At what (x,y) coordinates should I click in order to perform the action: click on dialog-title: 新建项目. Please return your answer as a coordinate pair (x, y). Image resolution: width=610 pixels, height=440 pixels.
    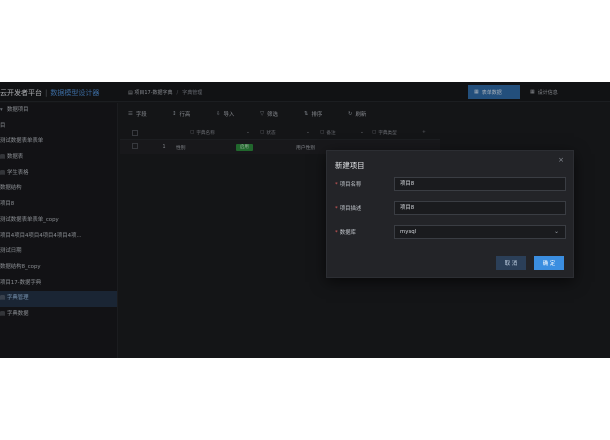
    Looking at the image, I should click on (350, 165).